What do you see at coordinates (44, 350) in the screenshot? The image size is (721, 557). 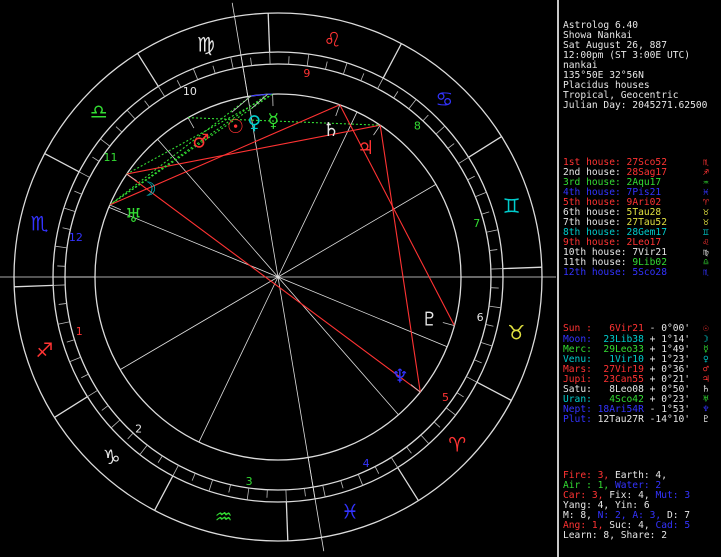 I see `sign-icon: ♐` at bounding box center [44, 350].